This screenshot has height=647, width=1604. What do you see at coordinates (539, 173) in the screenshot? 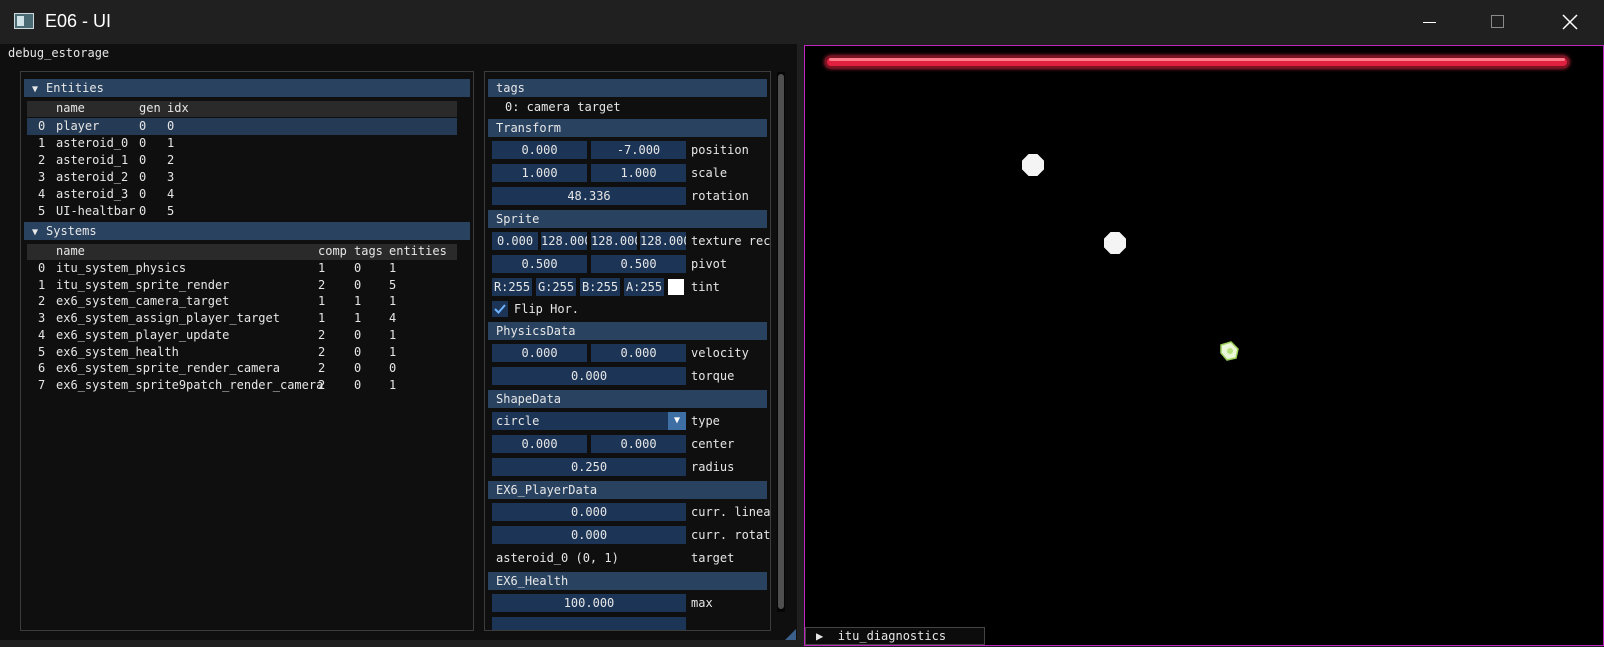
I see `scale-x-field: 1.000` at bounding box center [539, 173].